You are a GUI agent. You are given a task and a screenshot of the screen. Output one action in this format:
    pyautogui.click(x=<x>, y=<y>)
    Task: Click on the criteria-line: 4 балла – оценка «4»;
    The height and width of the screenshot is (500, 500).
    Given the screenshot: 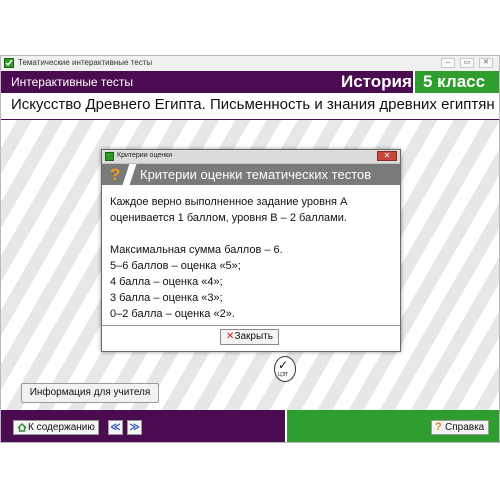 What is the action you would take?
    pyautogui.click(x=166, y=282)
    